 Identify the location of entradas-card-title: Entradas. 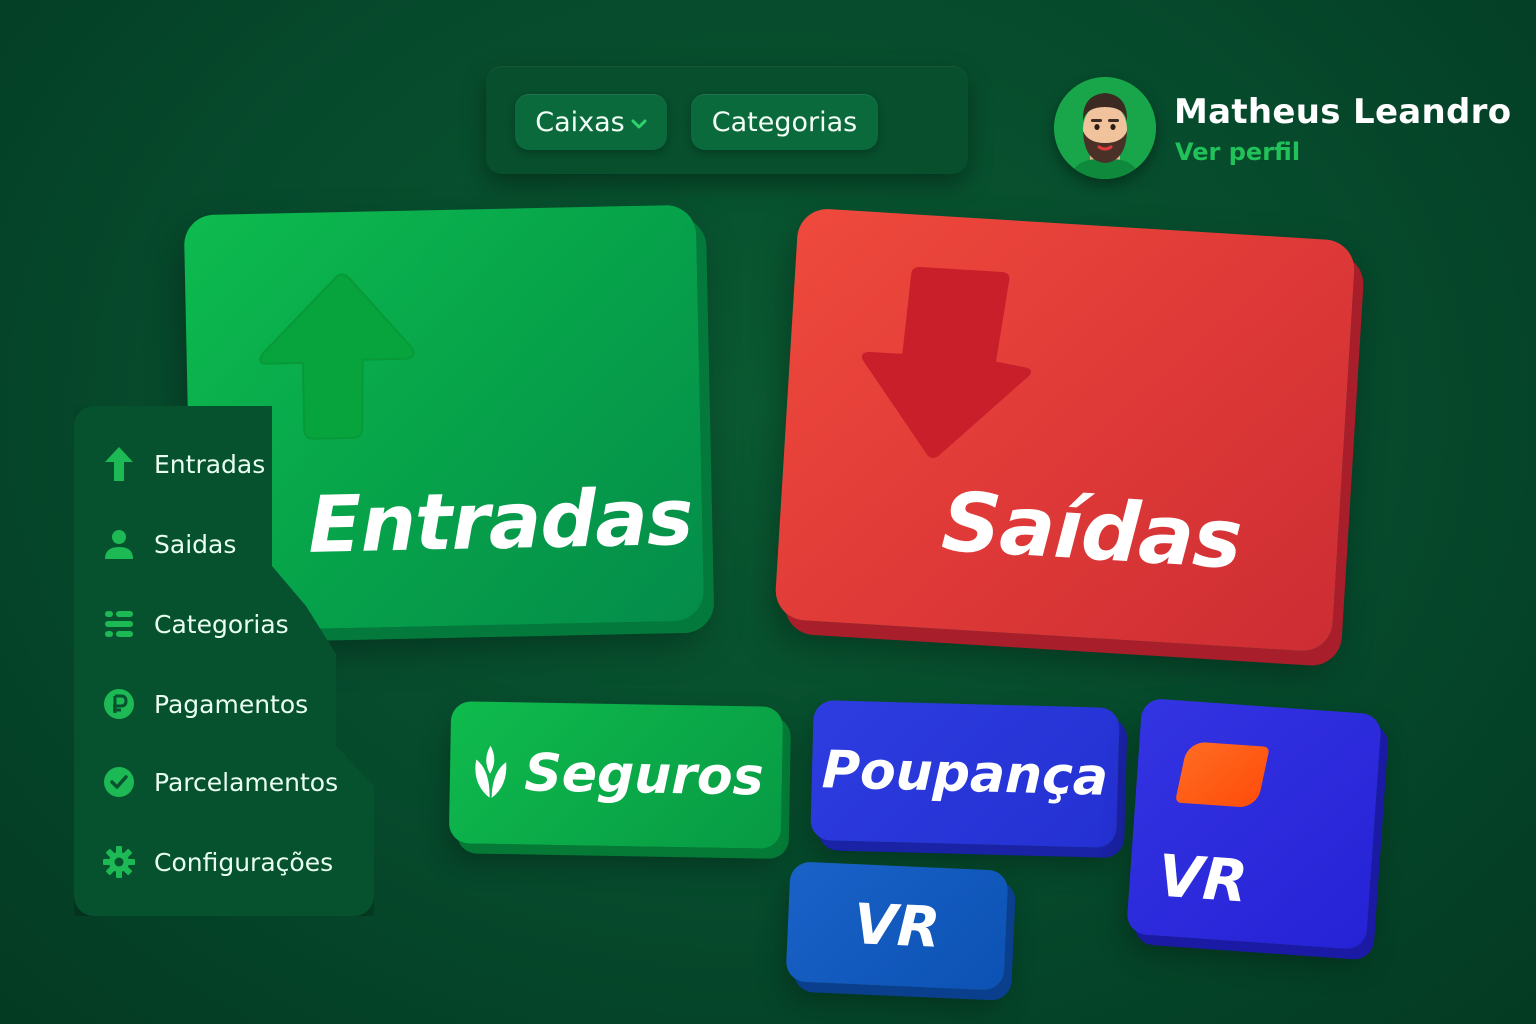
(500, 521).